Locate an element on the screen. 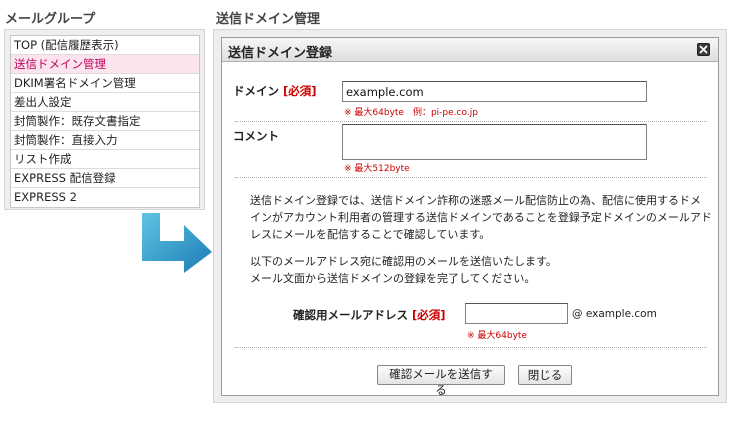 The width and height of the screenshot is (730, 425). description-line: メール文面から送信ドメインの登録を完了してください。 is located at coordinates (393, 278).